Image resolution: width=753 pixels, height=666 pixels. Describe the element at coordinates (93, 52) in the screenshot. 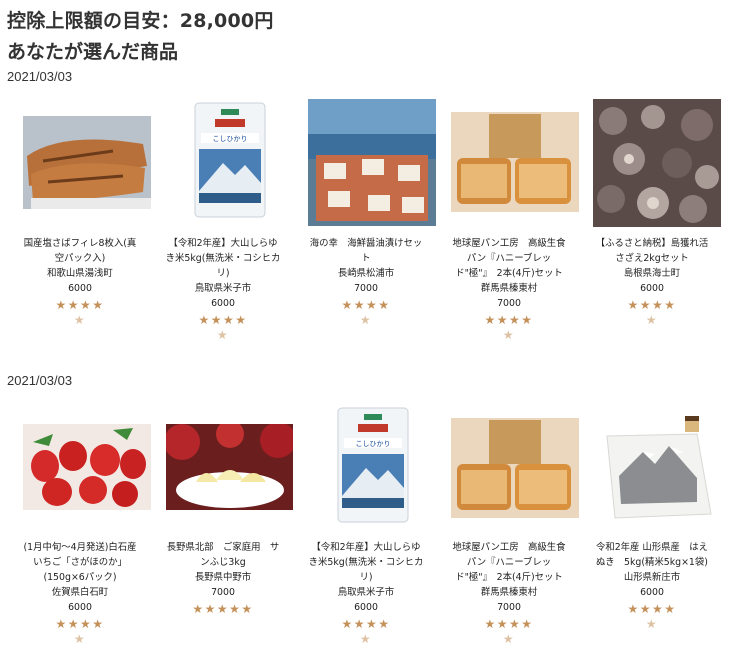

I see `section-title: あなたが選んだ商品` at that location.